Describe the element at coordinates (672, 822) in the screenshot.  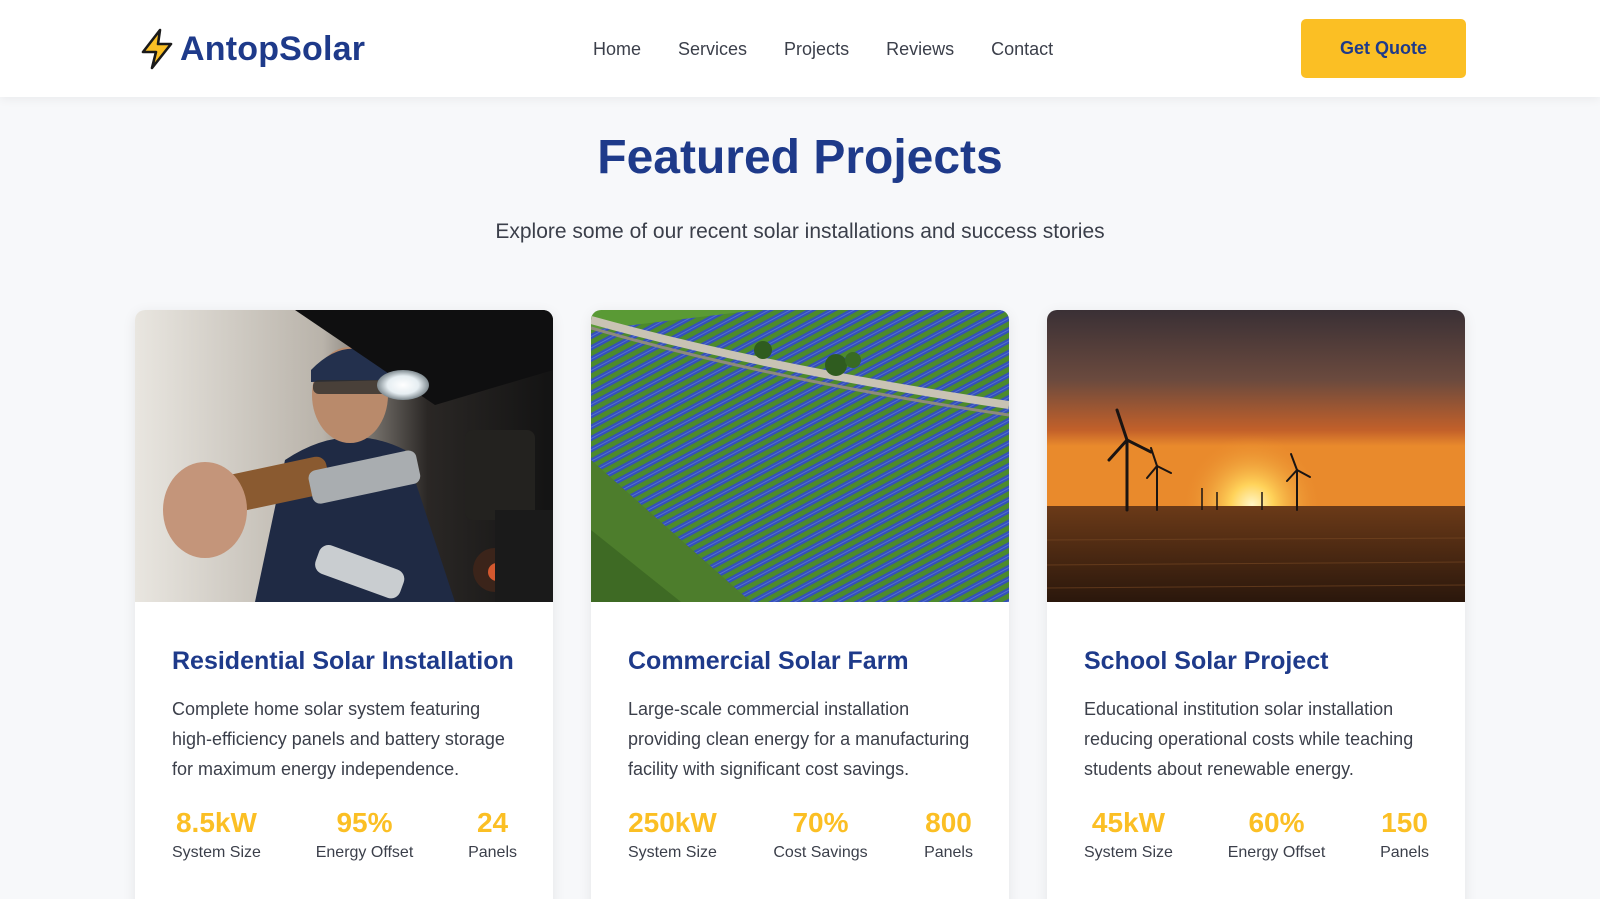
I see `stat-value: 250kW` at that location.